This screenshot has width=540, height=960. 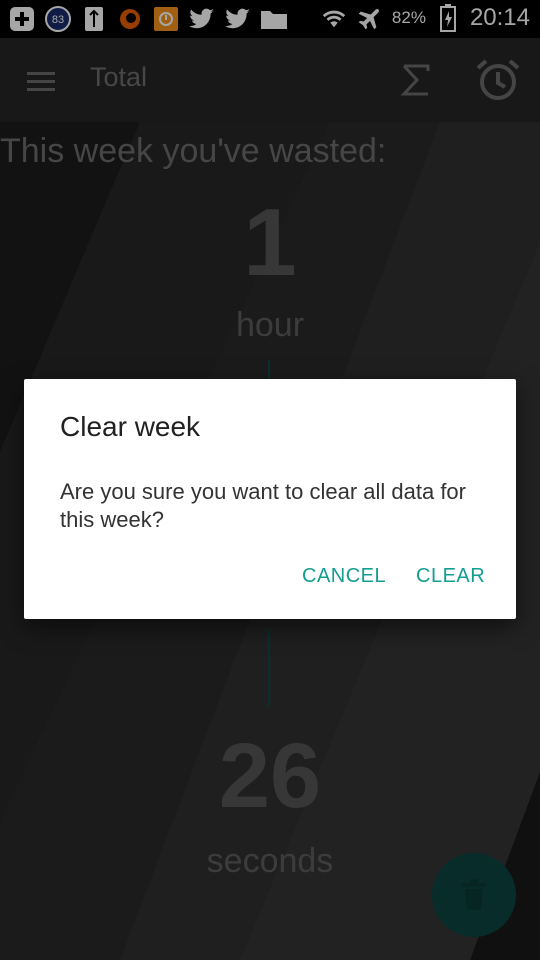 I want to click on clear-button: CLEAR, so click(x=450, y=576).